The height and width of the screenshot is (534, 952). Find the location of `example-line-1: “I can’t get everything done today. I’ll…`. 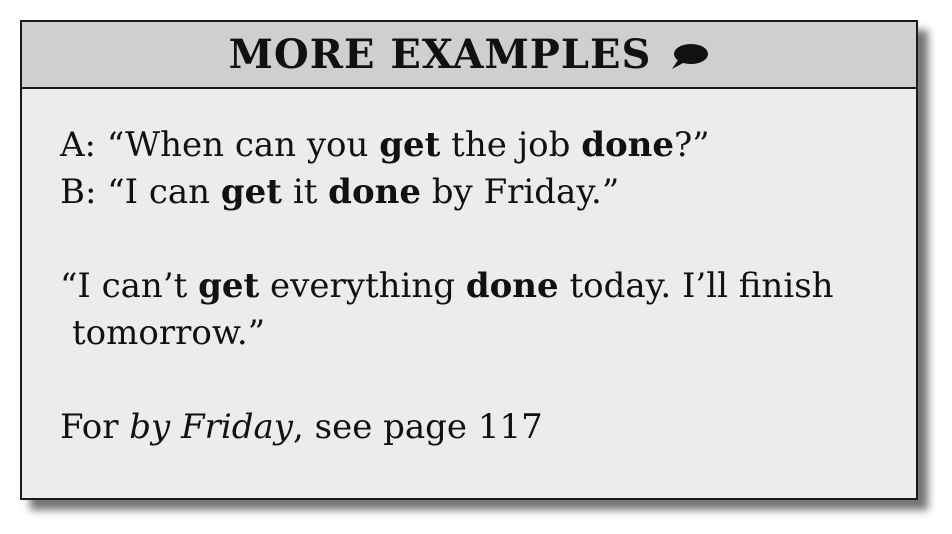

example-line-1: “I can’t get everything done today. I’ll… is located at coordinates (478, 286).